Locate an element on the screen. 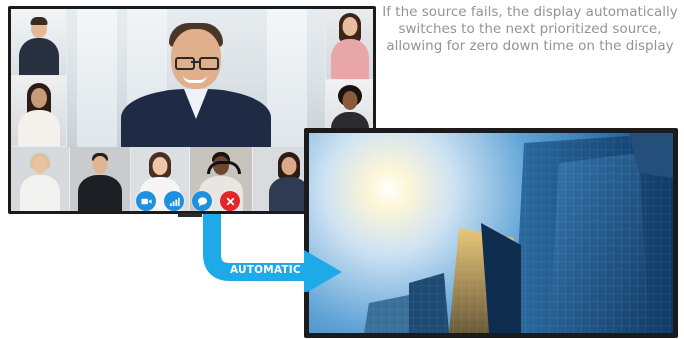  signal-button is located at coordinates (174, 201).